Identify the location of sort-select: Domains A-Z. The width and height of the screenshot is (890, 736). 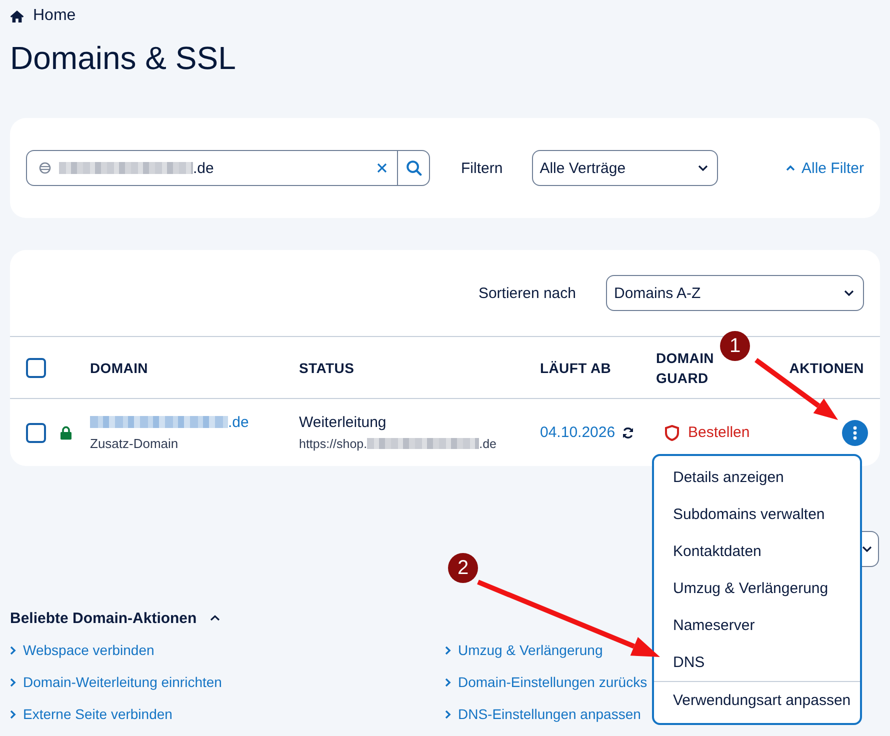
(735, 293).